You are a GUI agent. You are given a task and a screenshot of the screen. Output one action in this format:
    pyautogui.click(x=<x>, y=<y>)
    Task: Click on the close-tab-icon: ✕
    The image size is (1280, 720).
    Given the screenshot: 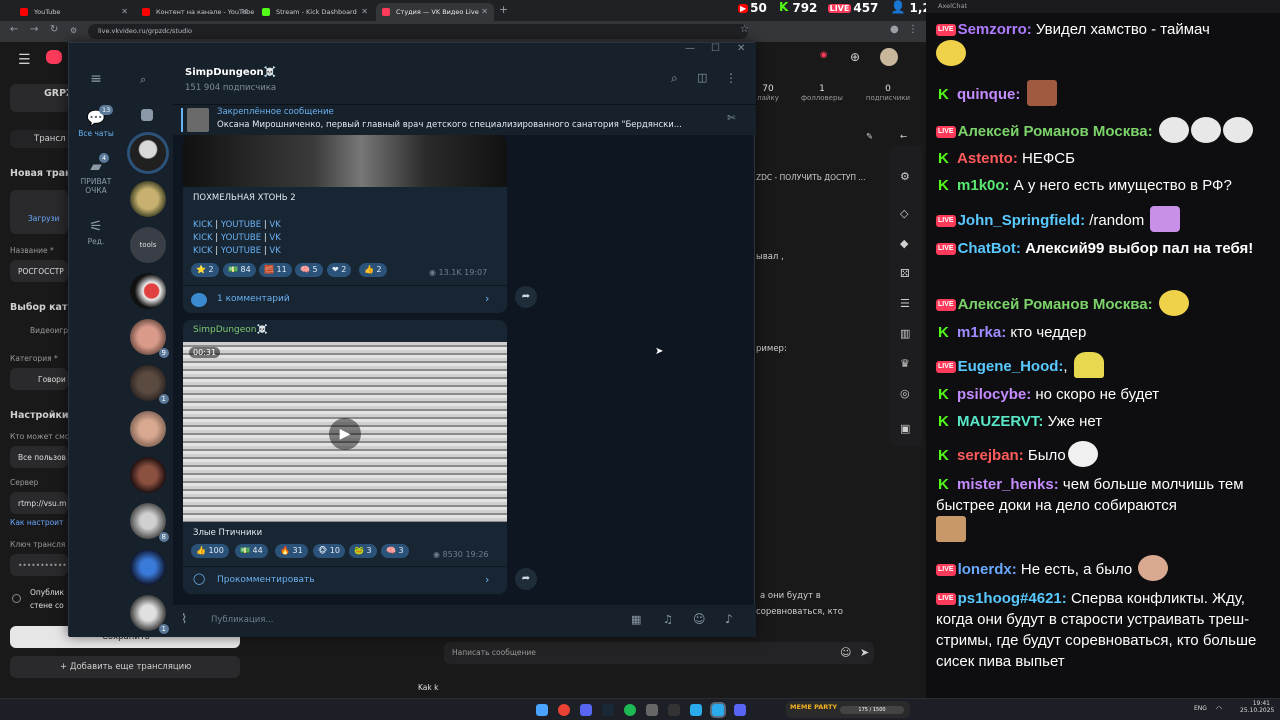 What is the action you would take?
    pyautogui.click(x=484, y=12)
    